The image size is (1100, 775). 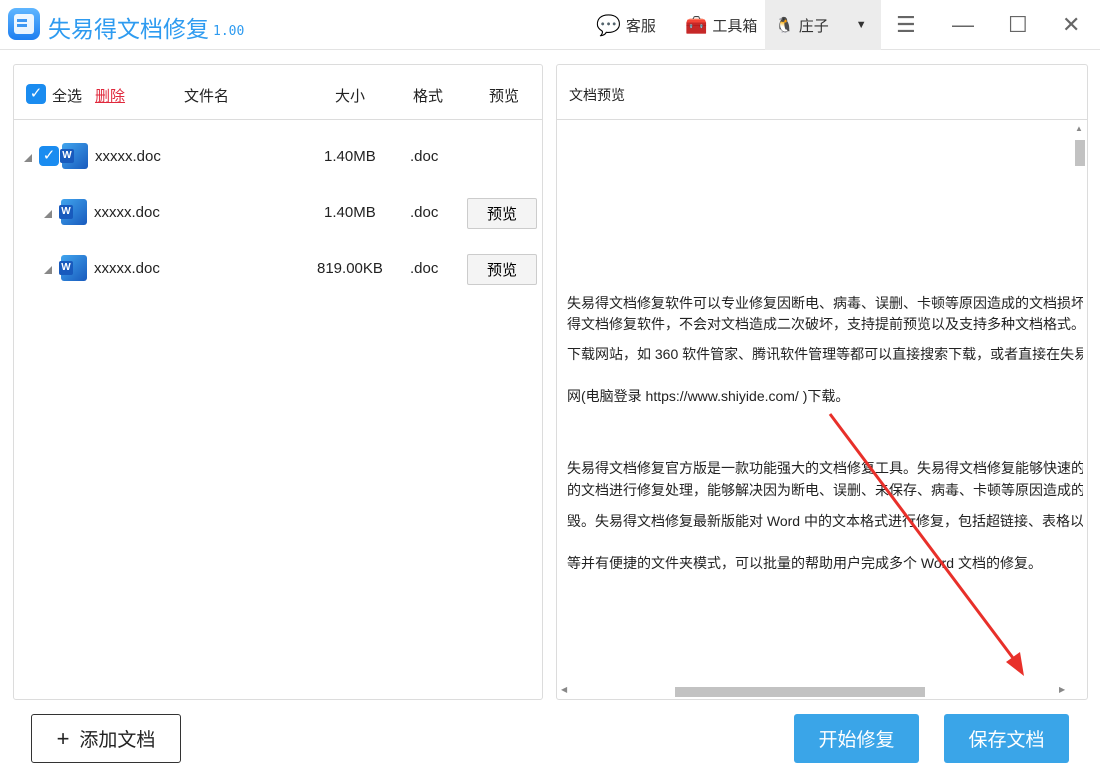 I want to click on annotation-arrow-icon, so click(x=926, y=544).